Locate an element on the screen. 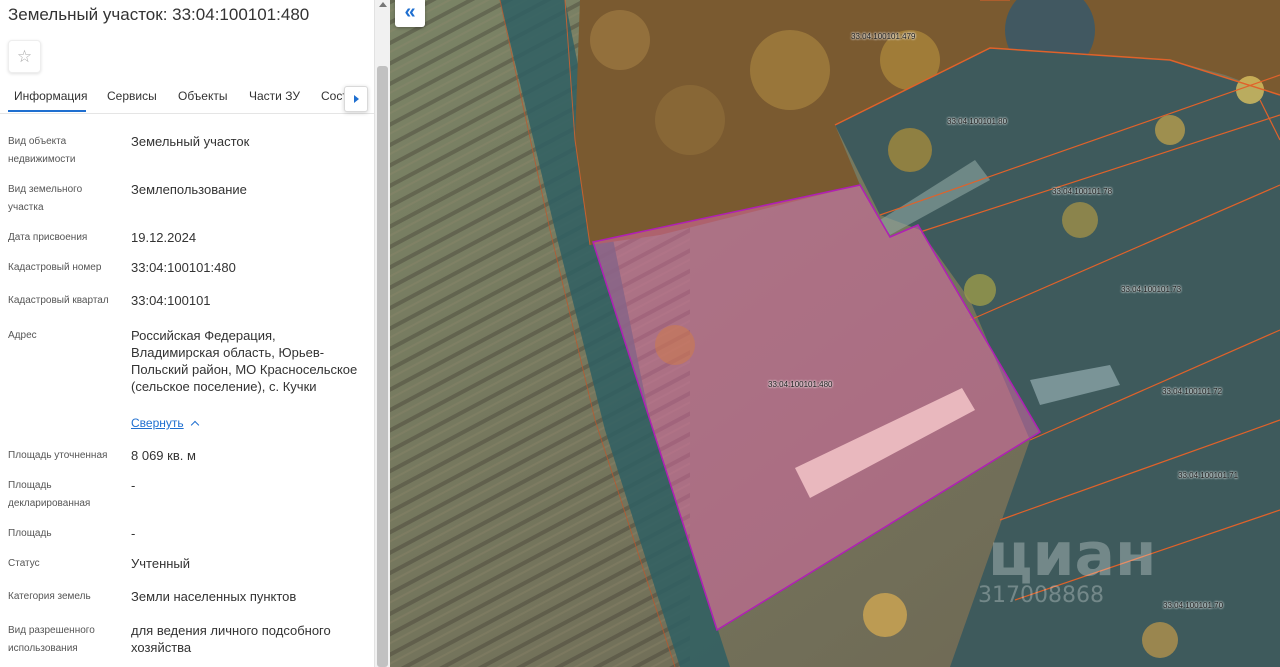 The height and width of the screenshot is (667, 1280). tab-bar: Информация Сервисы Объекты Части ЗУ Сост is located at coordinates (187, 97).